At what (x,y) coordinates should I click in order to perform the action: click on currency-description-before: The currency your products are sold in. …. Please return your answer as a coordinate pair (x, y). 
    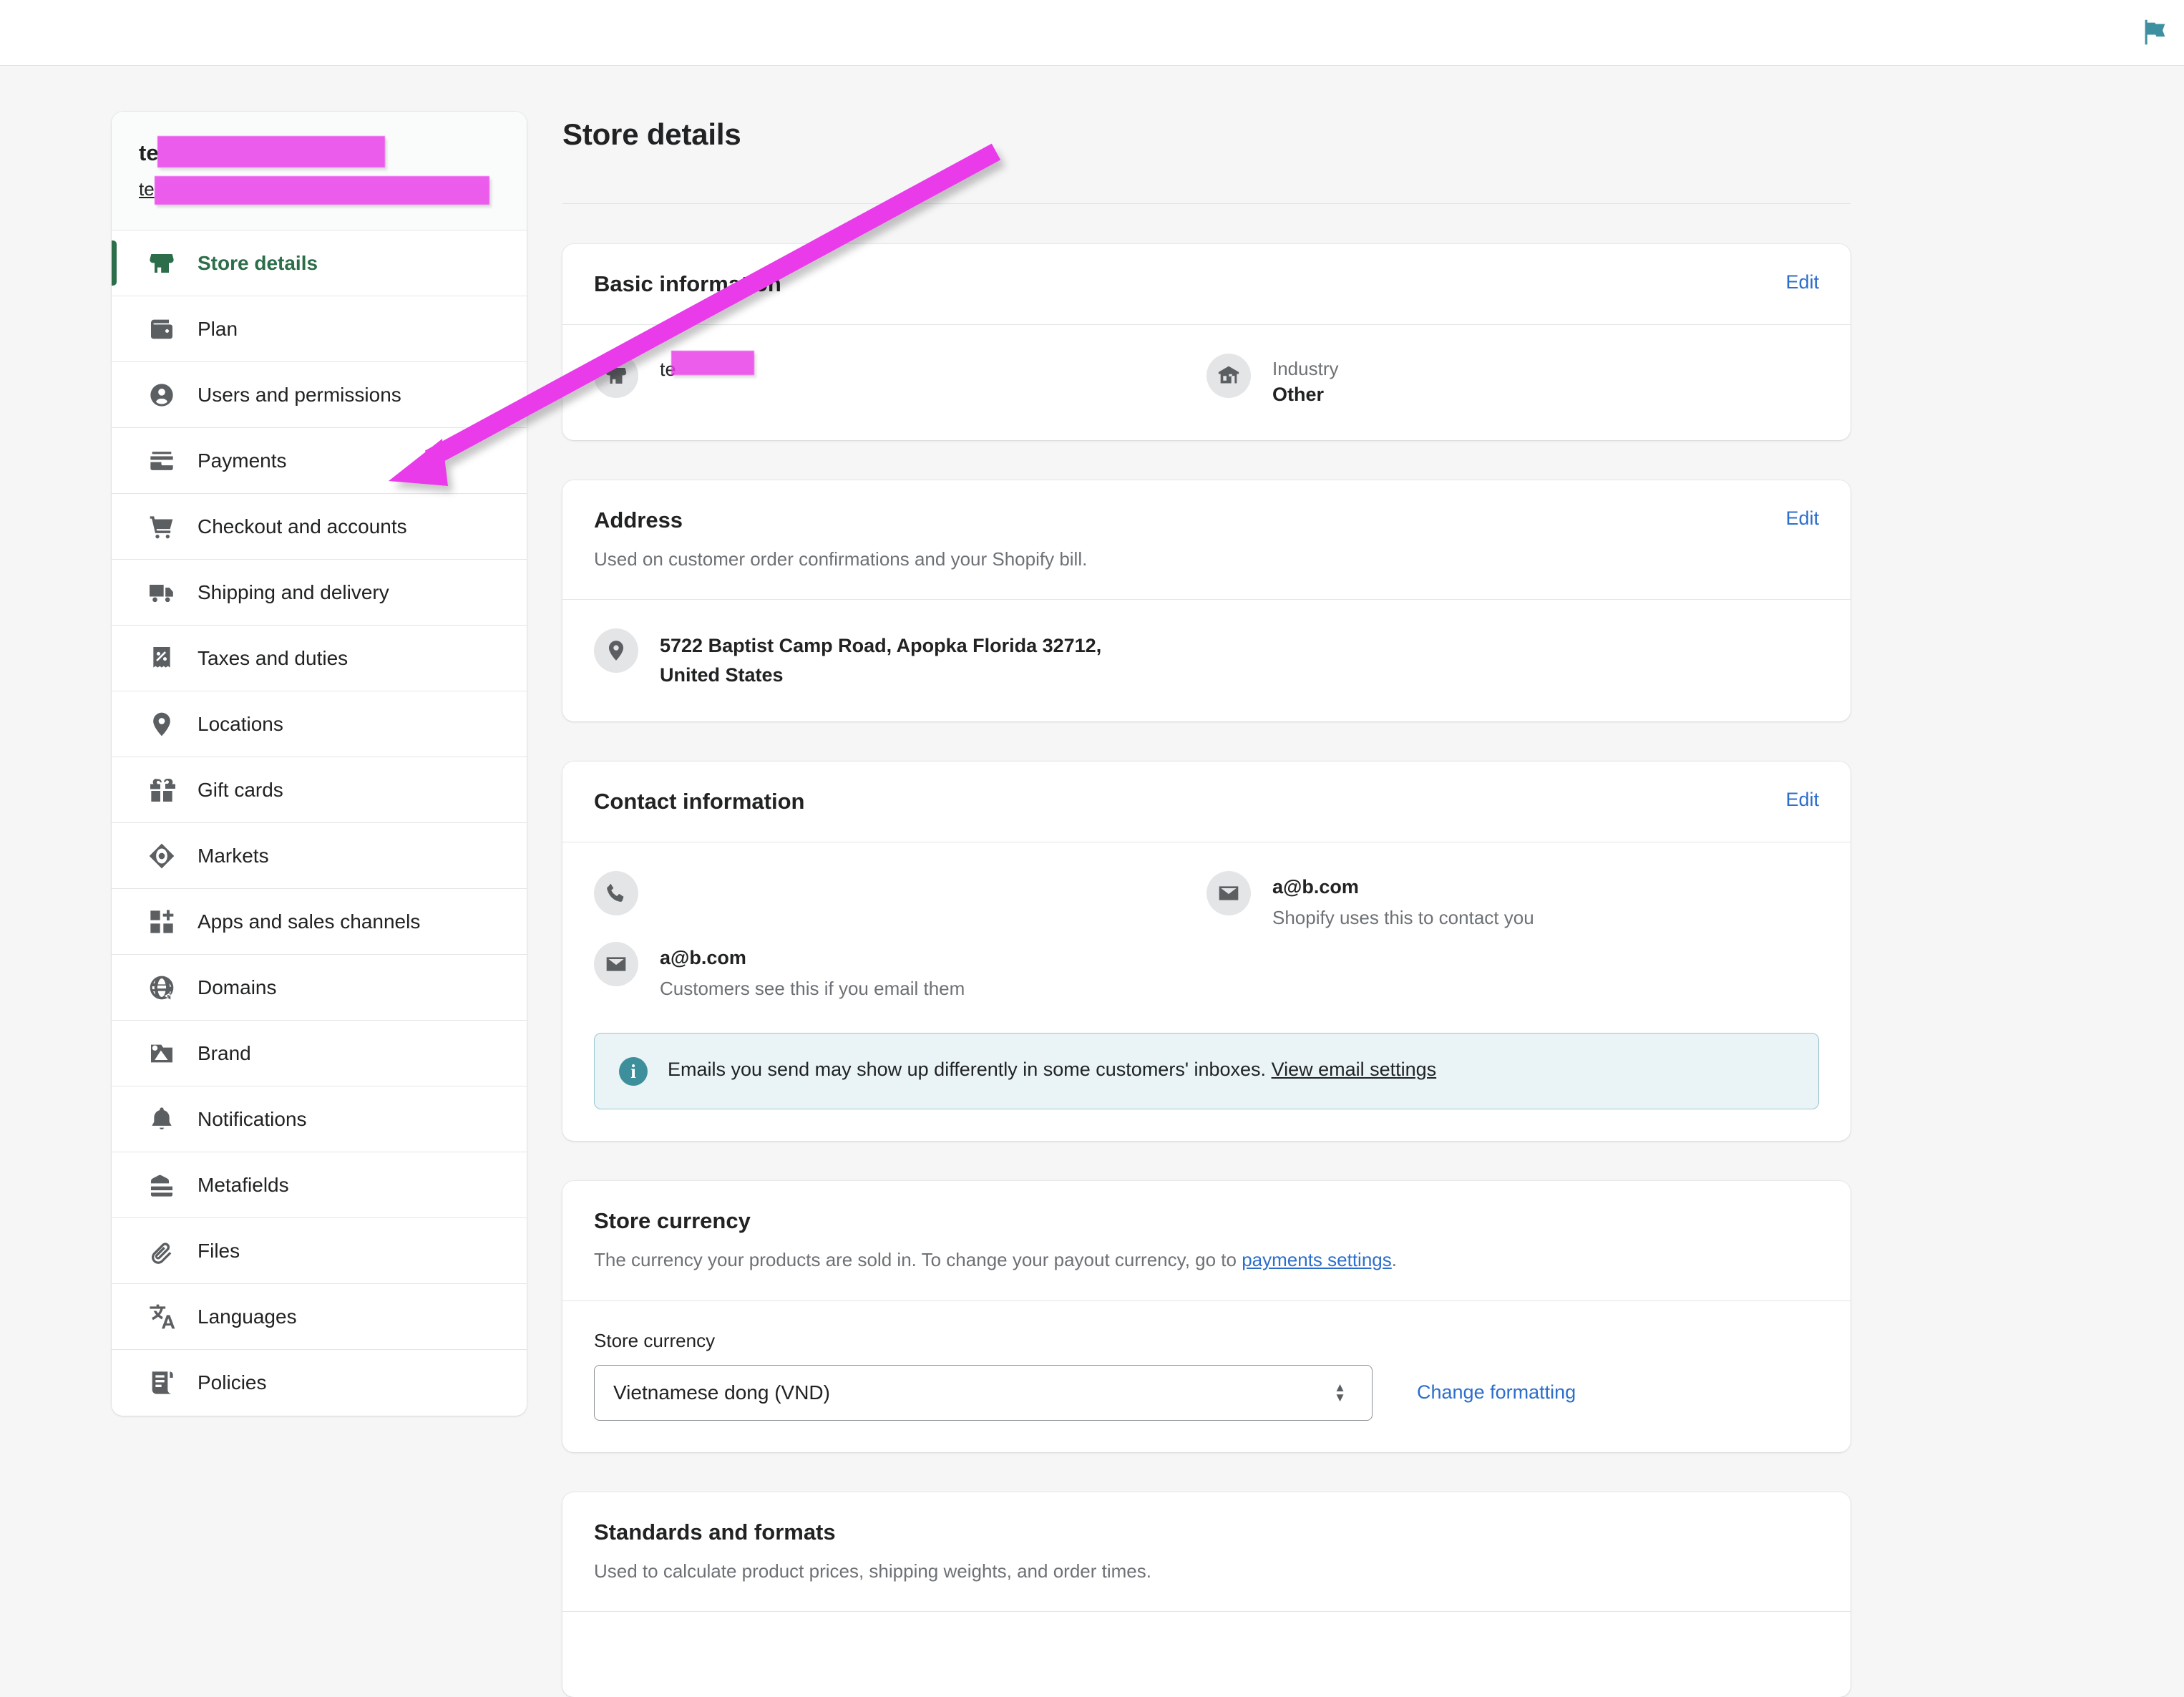
    Looking at the image, I should click on (918, 1260).